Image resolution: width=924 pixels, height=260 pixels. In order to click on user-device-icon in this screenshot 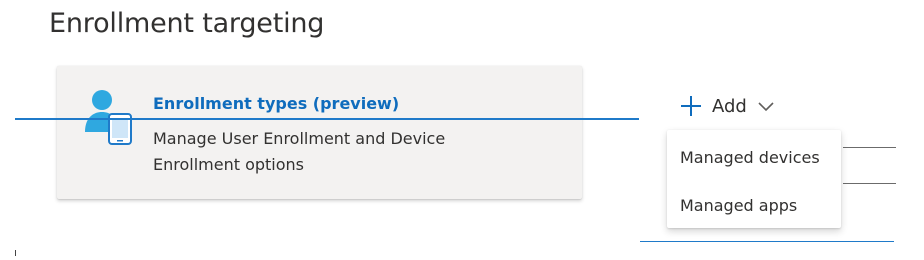, I will do `click(108, 117)`.